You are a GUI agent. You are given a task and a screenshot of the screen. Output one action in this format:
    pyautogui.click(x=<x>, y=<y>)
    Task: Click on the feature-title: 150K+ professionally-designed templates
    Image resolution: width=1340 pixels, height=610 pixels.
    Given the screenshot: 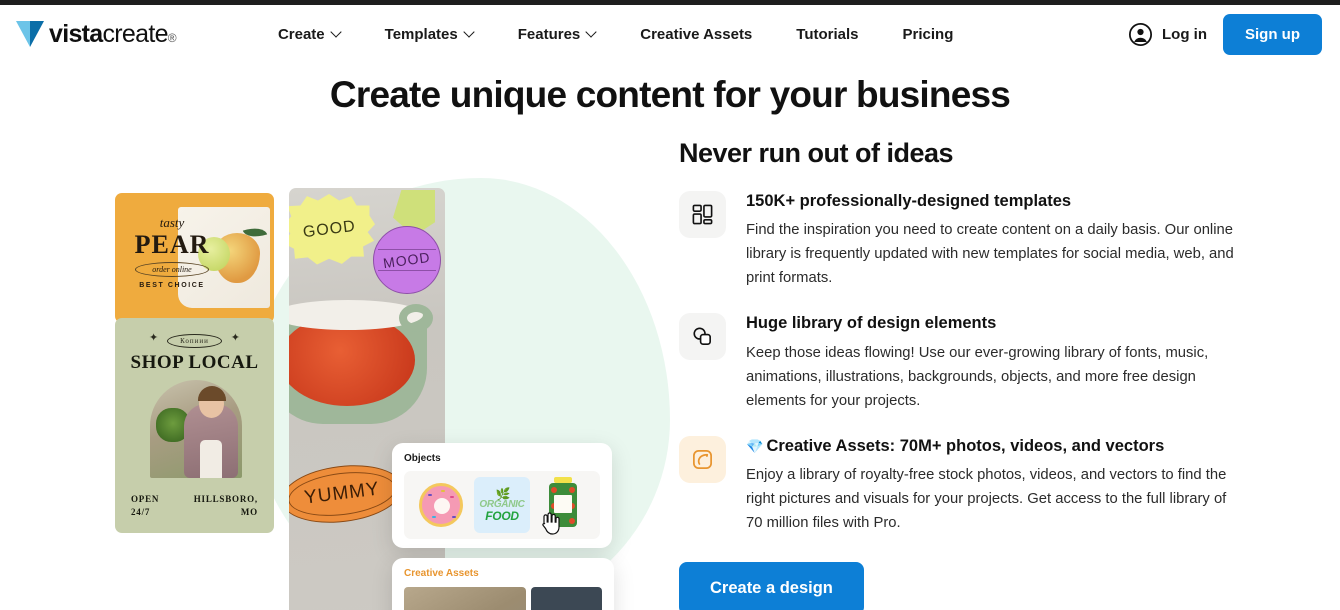 What is the action you would take?
    pyautogui.click(x=909, y=201)
    